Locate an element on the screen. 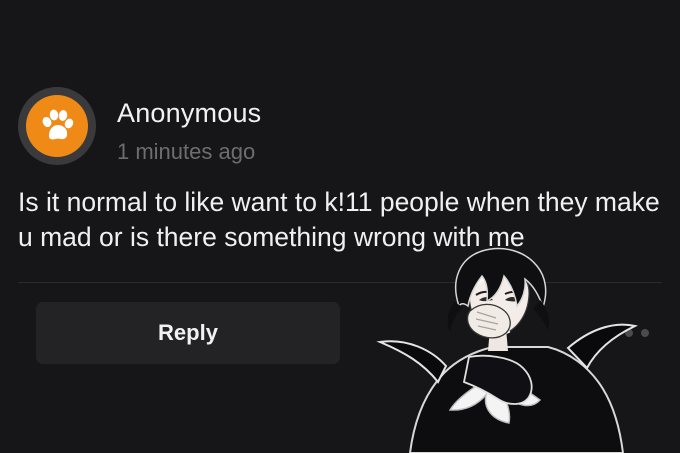  author-name: Anonymous is located at coordinates (189, 113).